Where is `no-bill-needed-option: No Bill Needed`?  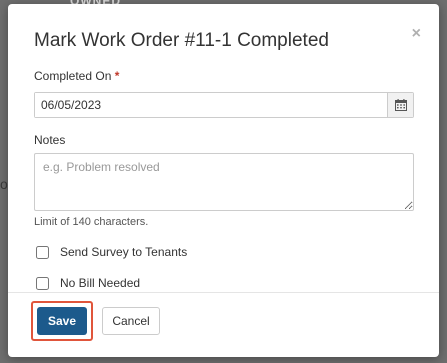 no-bill-needed-option: No Bill Needed is located at coordinates (88, 283).